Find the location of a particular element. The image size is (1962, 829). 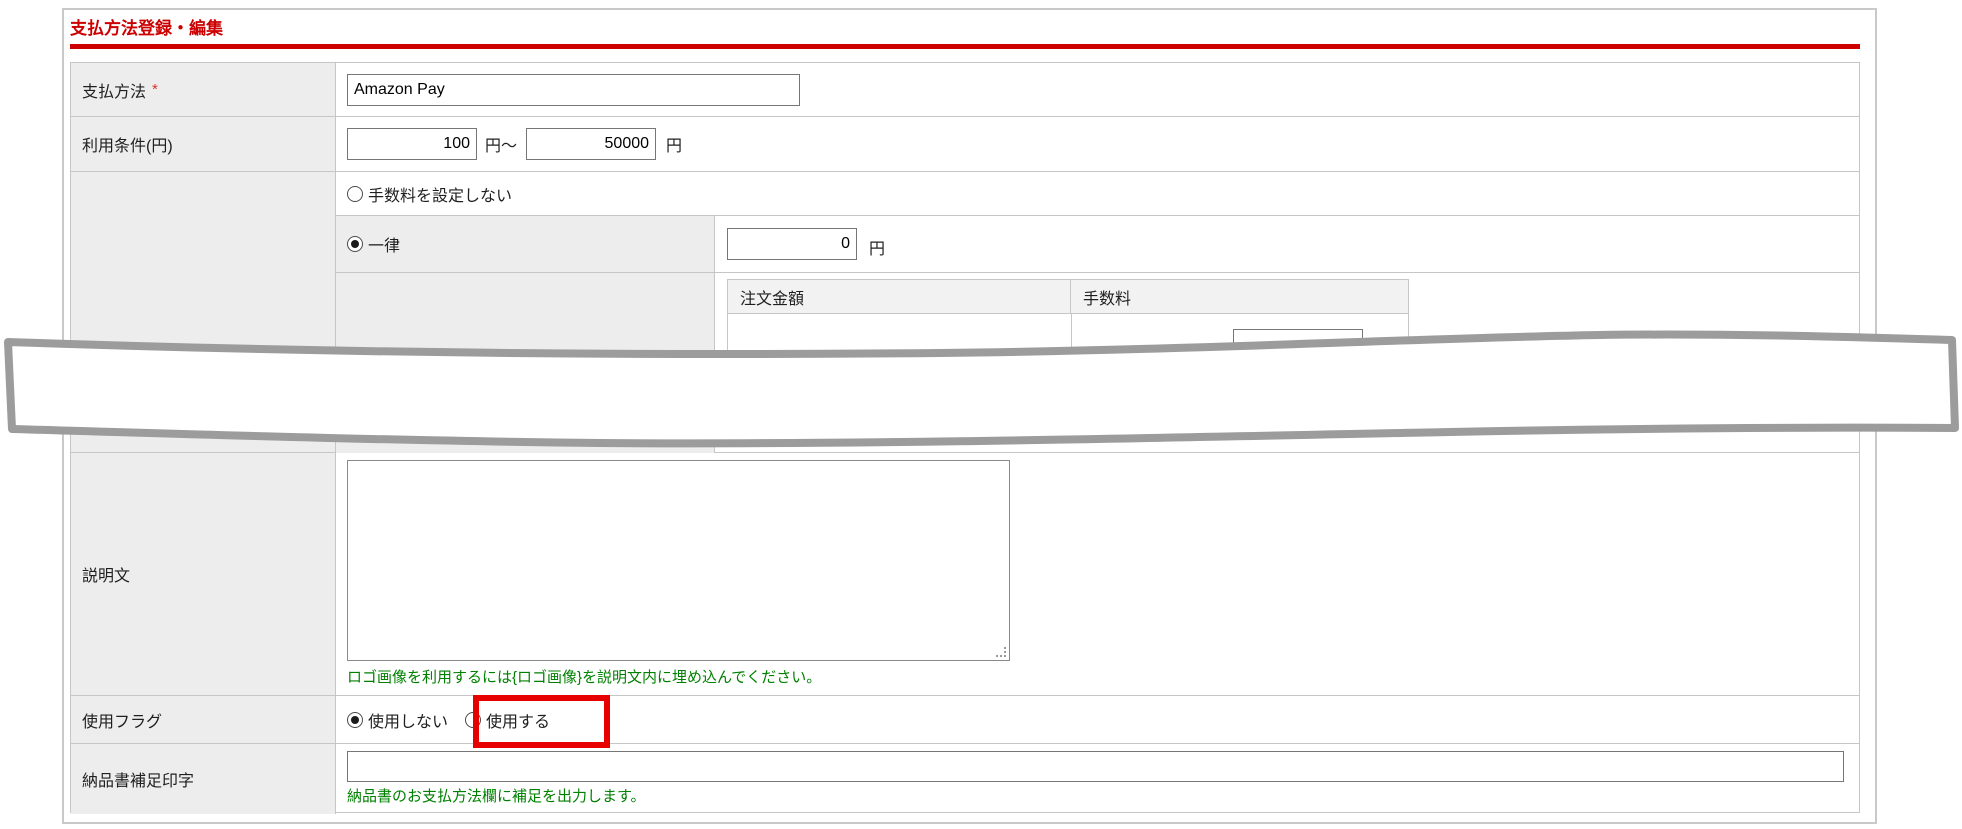

fee-label-cell is located at coordinates (203, 312).